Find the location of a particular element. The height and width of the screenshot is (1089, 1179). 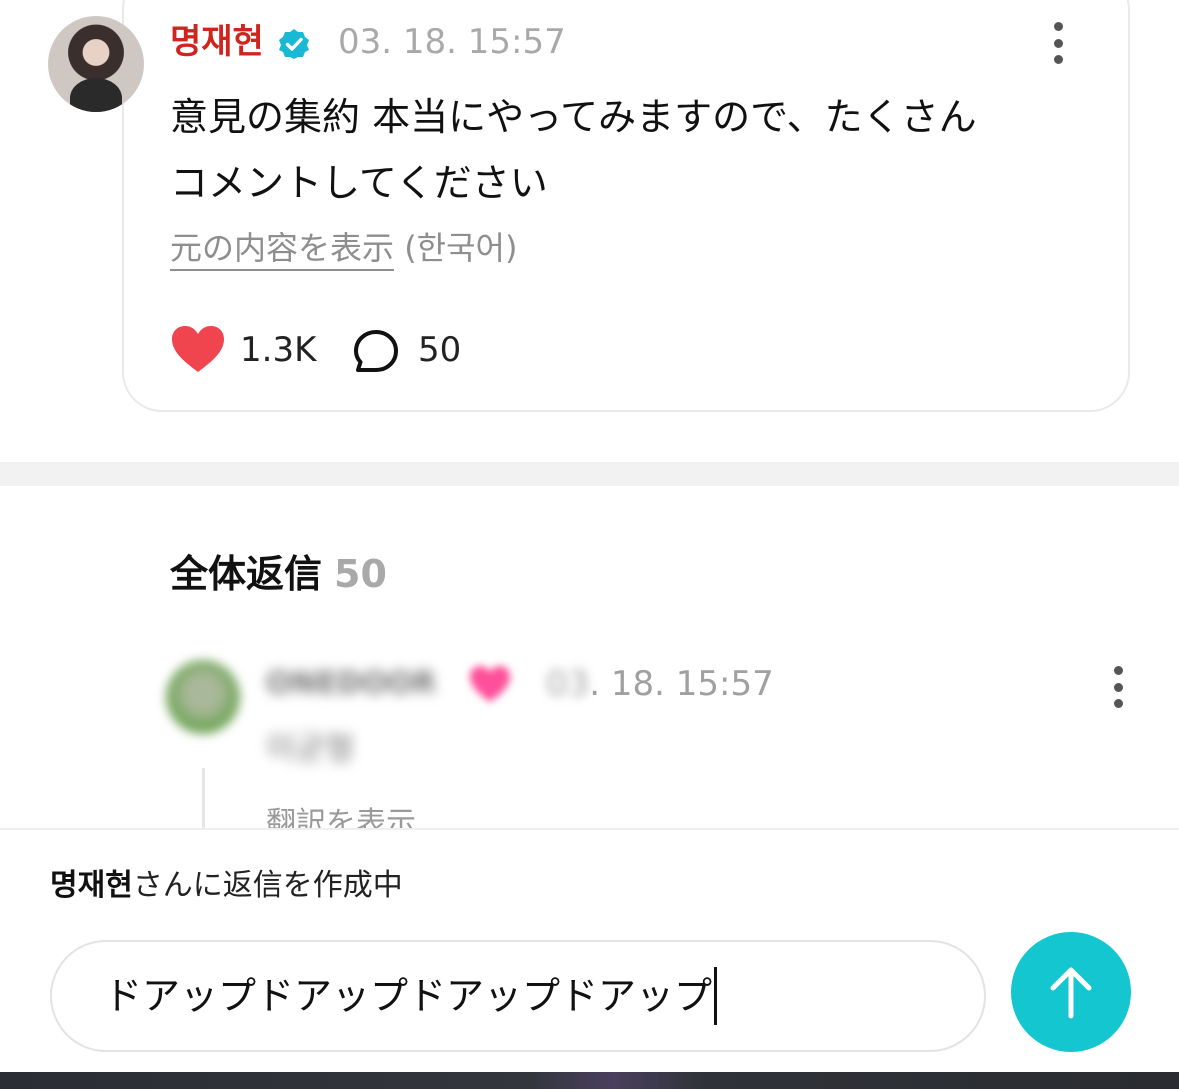

thread-line is located at coordinates (203, 799).